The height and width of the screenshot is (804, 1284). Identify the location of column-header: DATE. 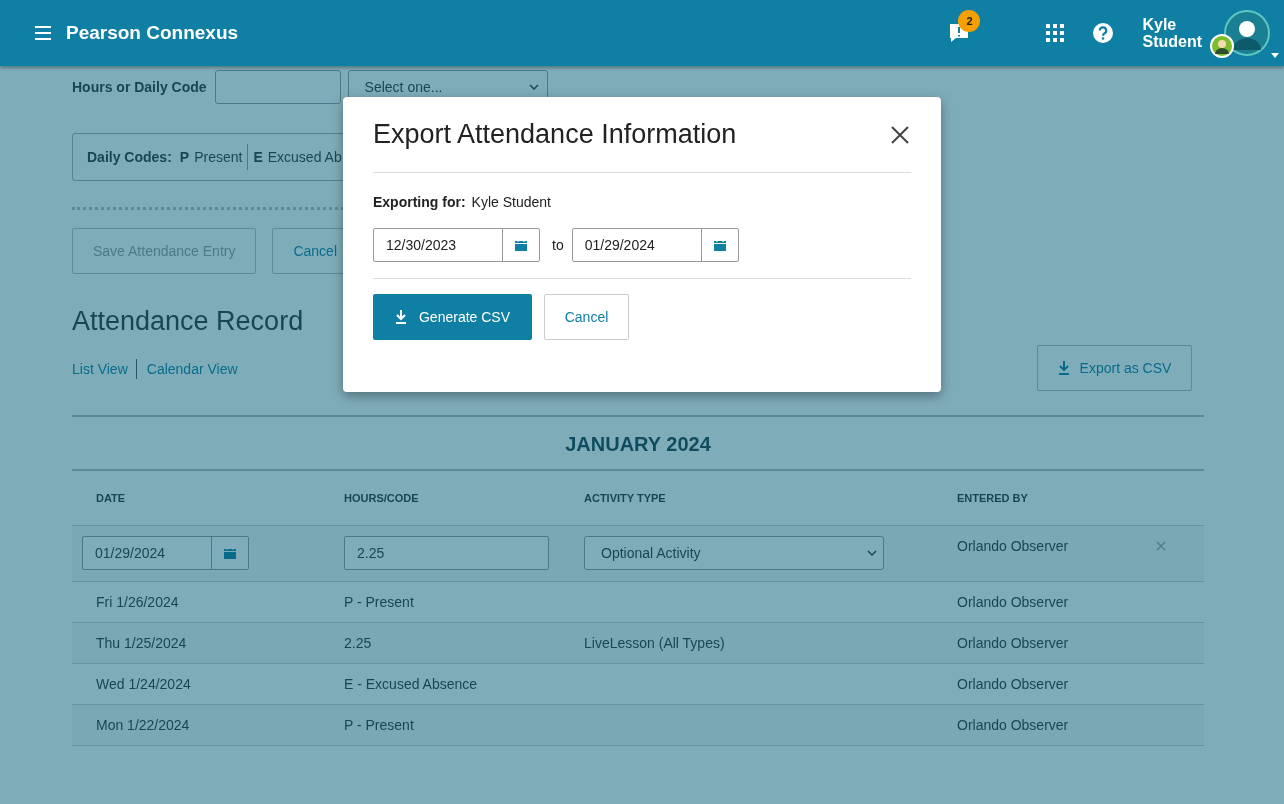
(111, 498).